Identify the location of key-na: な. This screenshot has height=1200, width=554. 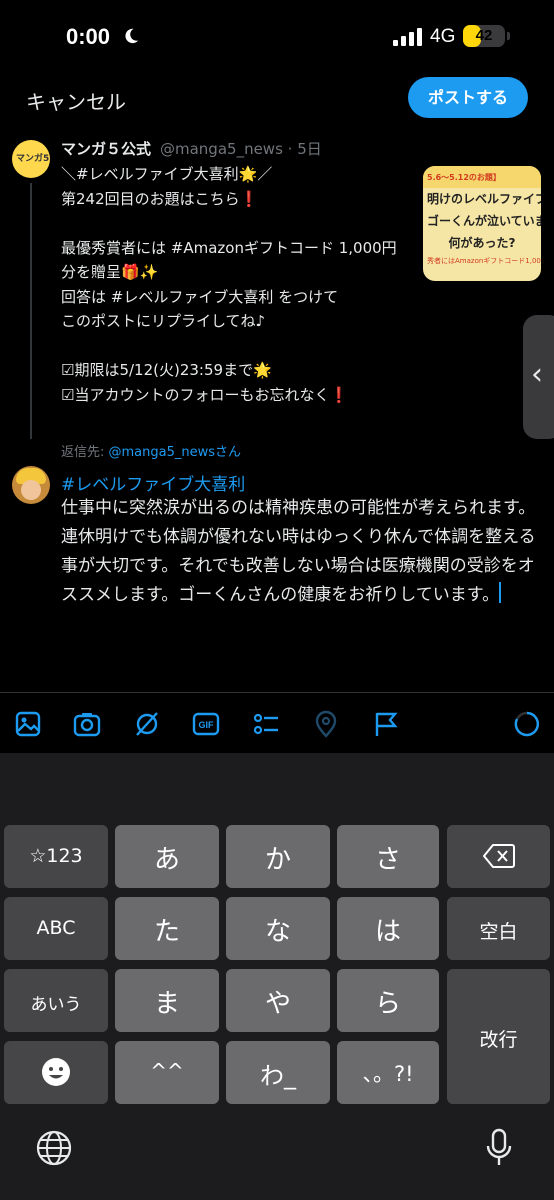
(278, 928).